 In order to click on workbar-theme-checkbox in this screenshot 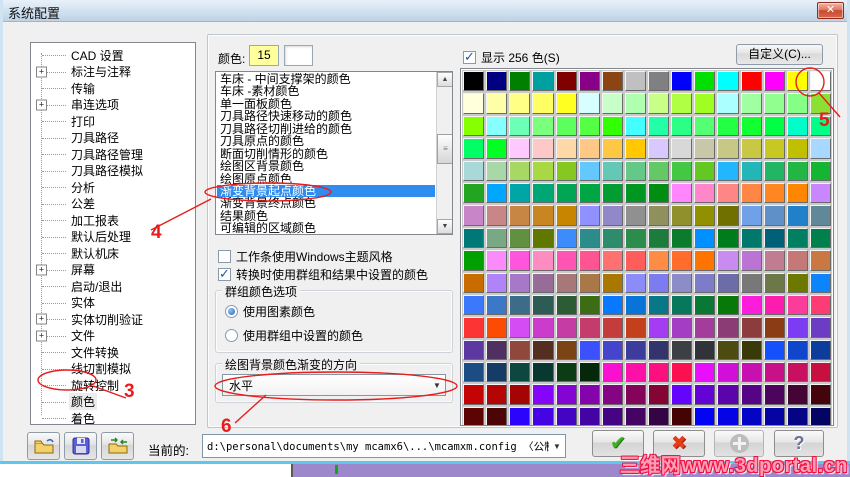, I will do `click(224, 256)`.